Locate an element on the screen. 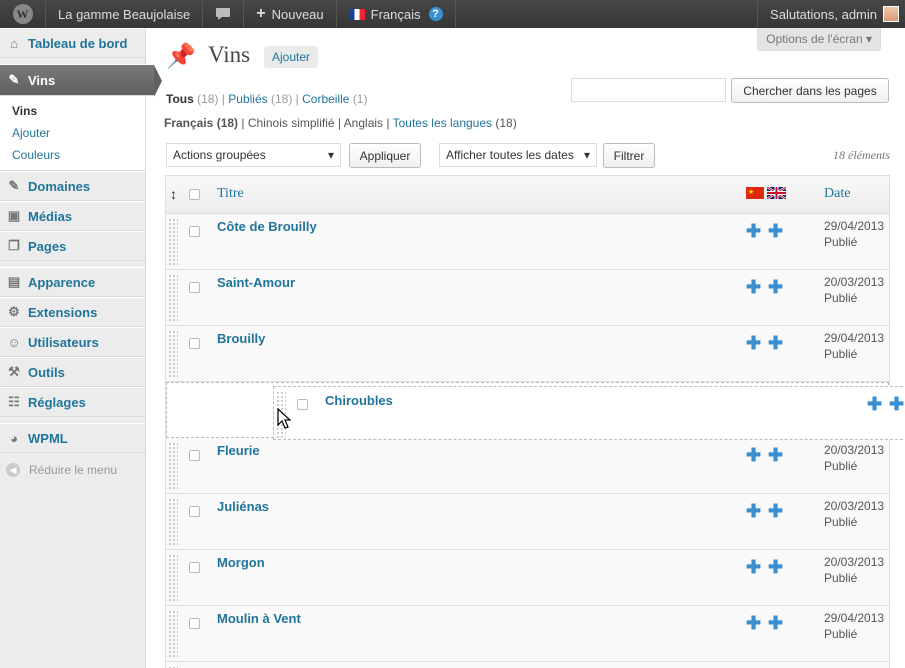 The image size is (905, 668). menu-utilisateurs: ☺ Utilisateurs is located at coordinates (72, 342).